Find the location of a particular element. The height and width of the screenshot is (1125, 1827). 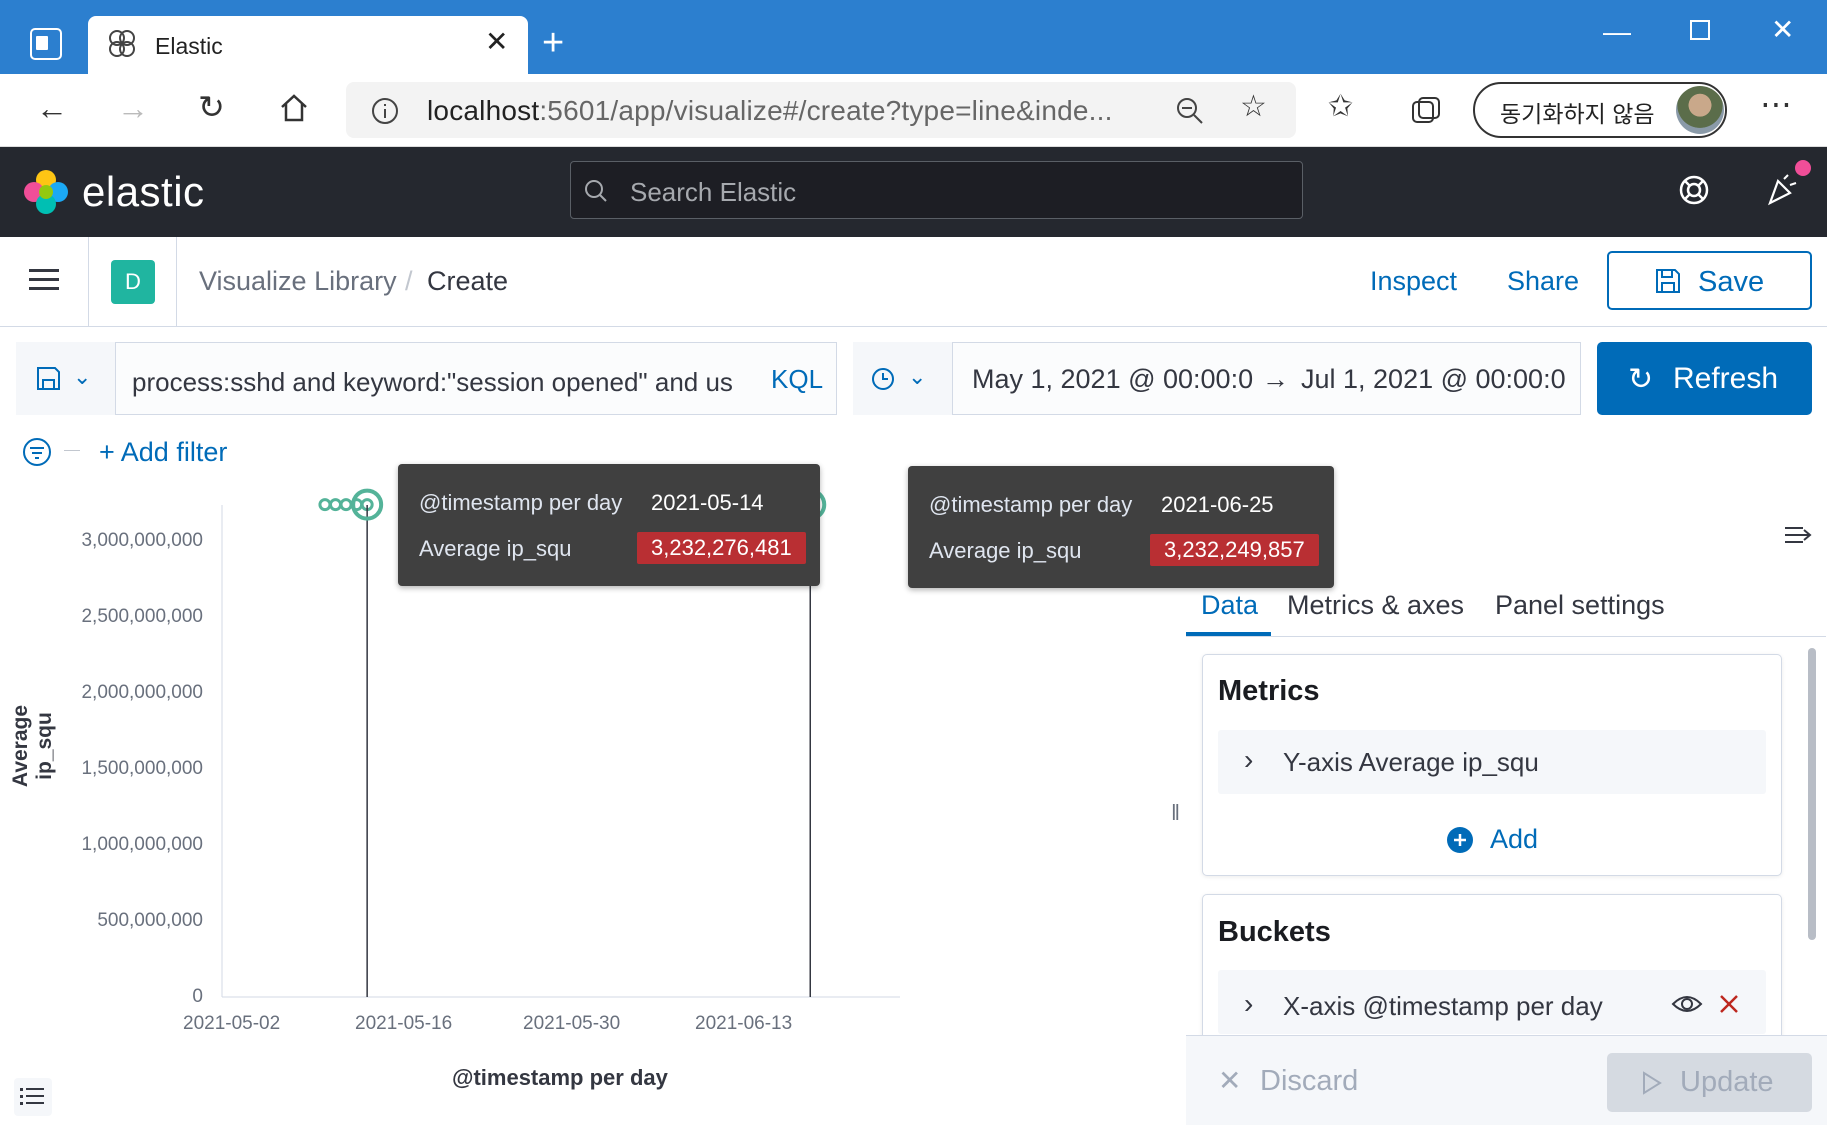

refresh-icon: ↻ is located at coordinates (1641, 379).